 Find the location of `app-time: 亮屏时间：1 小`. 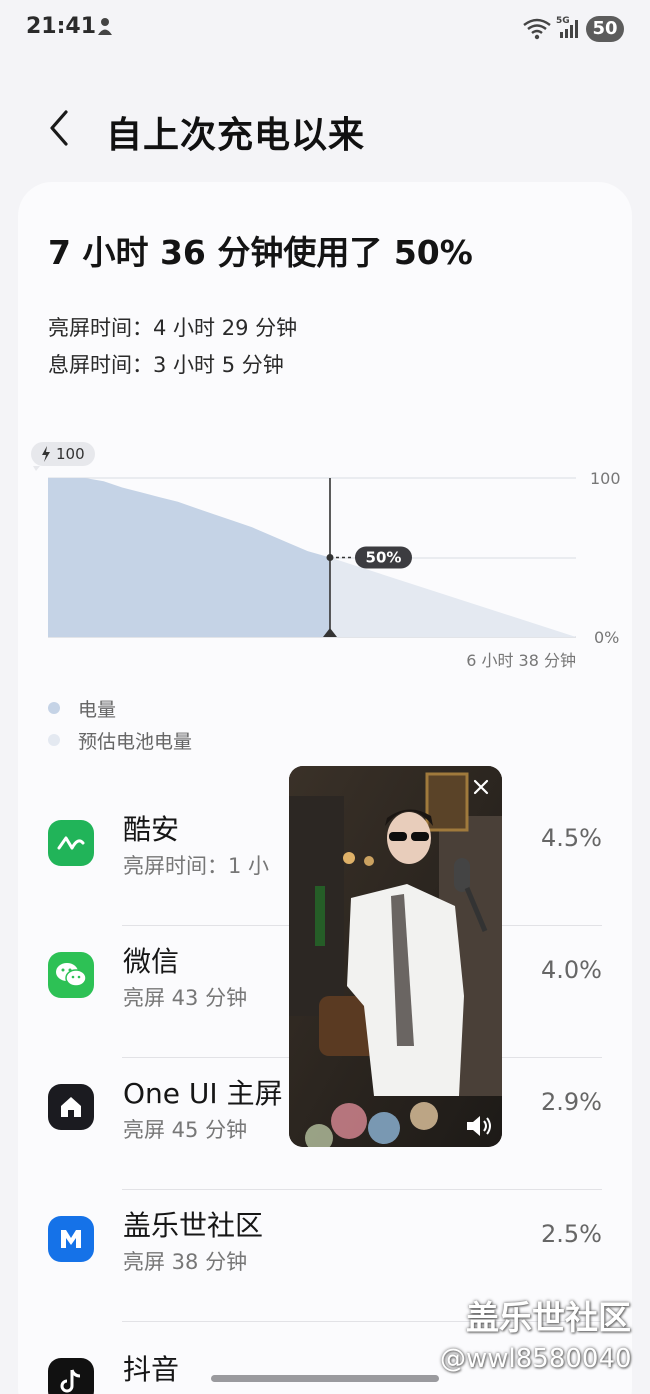

app-time: 亮屏时间：1 小 is located at coordinates (196, 866).